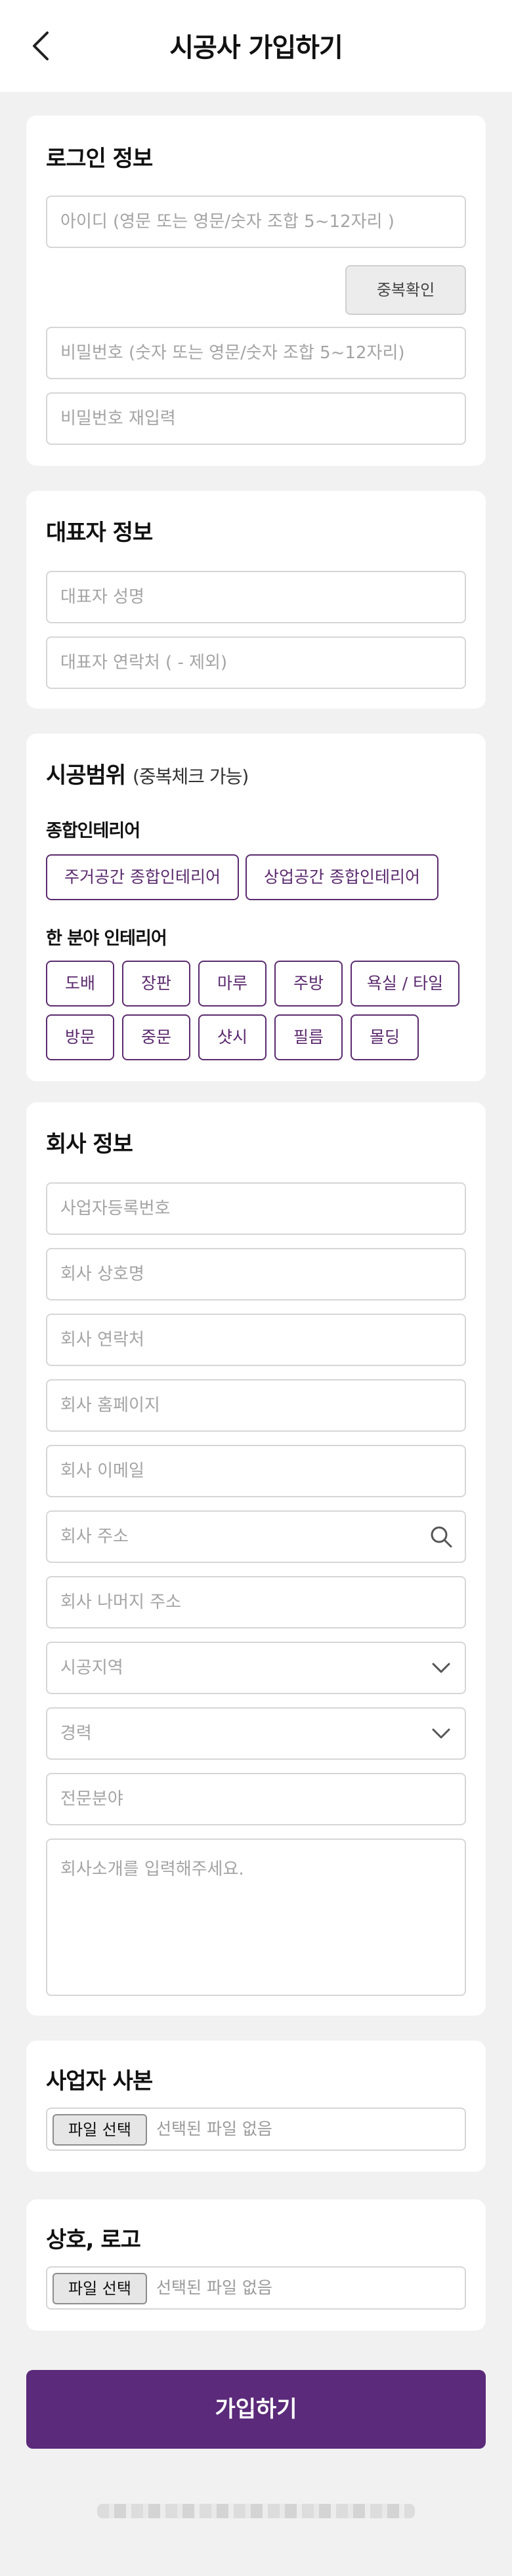  What do you see at coordinates (232, 984) in the screenshot?
I see `chip-wood-floor: 마루` at bounding box center [232, 984].